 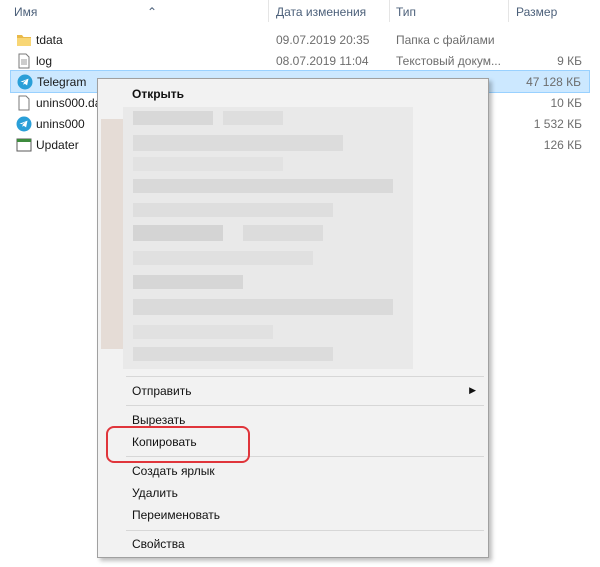 What do you see at coordinates (536, 12) in the screenshot?
I see `col-size: Размер` at bounding box center [536, 12].